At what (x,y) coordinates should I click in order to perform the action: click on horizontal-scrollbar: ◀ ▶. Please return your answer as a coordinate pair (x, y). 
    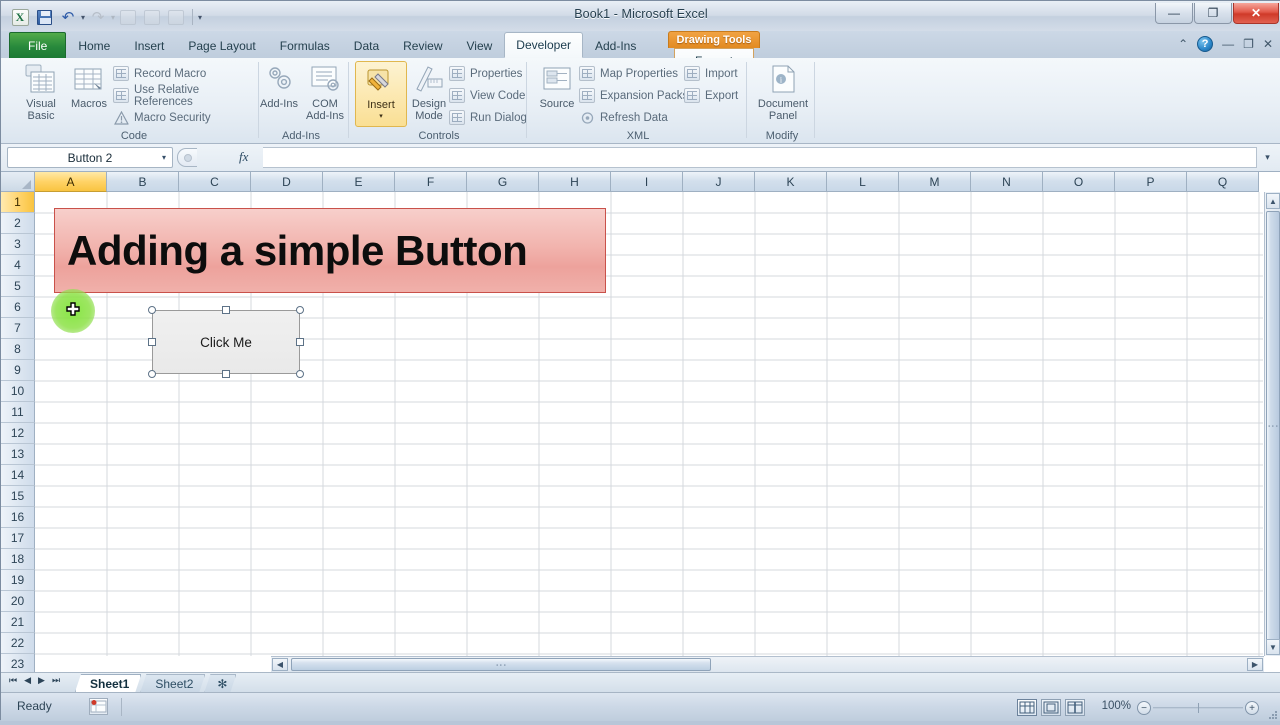
    Looking at the image, I should click on (767, 664).